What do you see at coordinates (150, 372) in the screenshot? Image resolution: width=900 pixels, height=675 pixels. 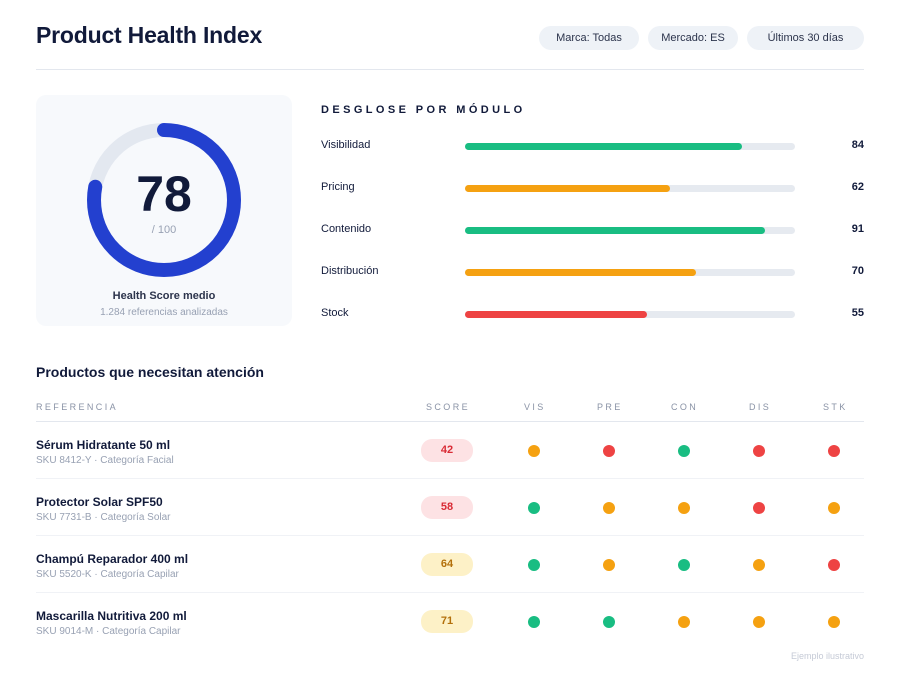 I see `attention-section-title: Productos que necesitan atención` at bounding box center [150, 372].